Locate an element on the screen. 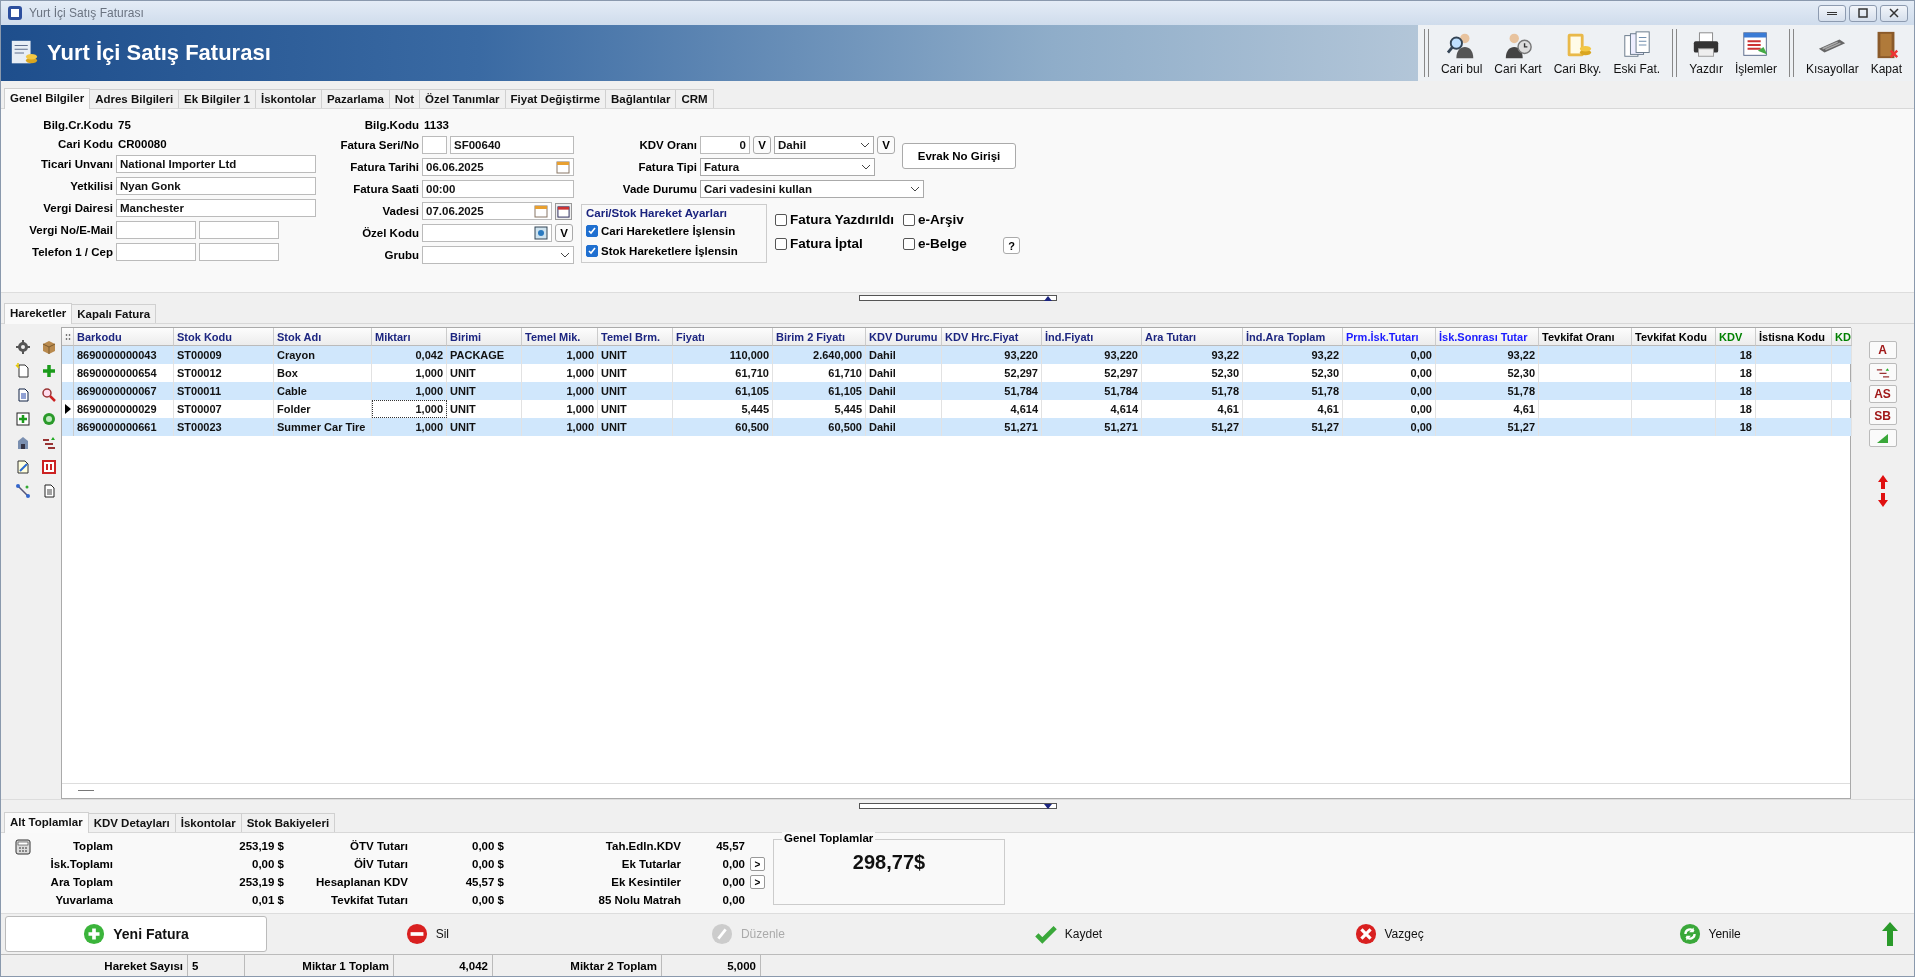  dropdown: Fatura is located at coordinates (787, 167).